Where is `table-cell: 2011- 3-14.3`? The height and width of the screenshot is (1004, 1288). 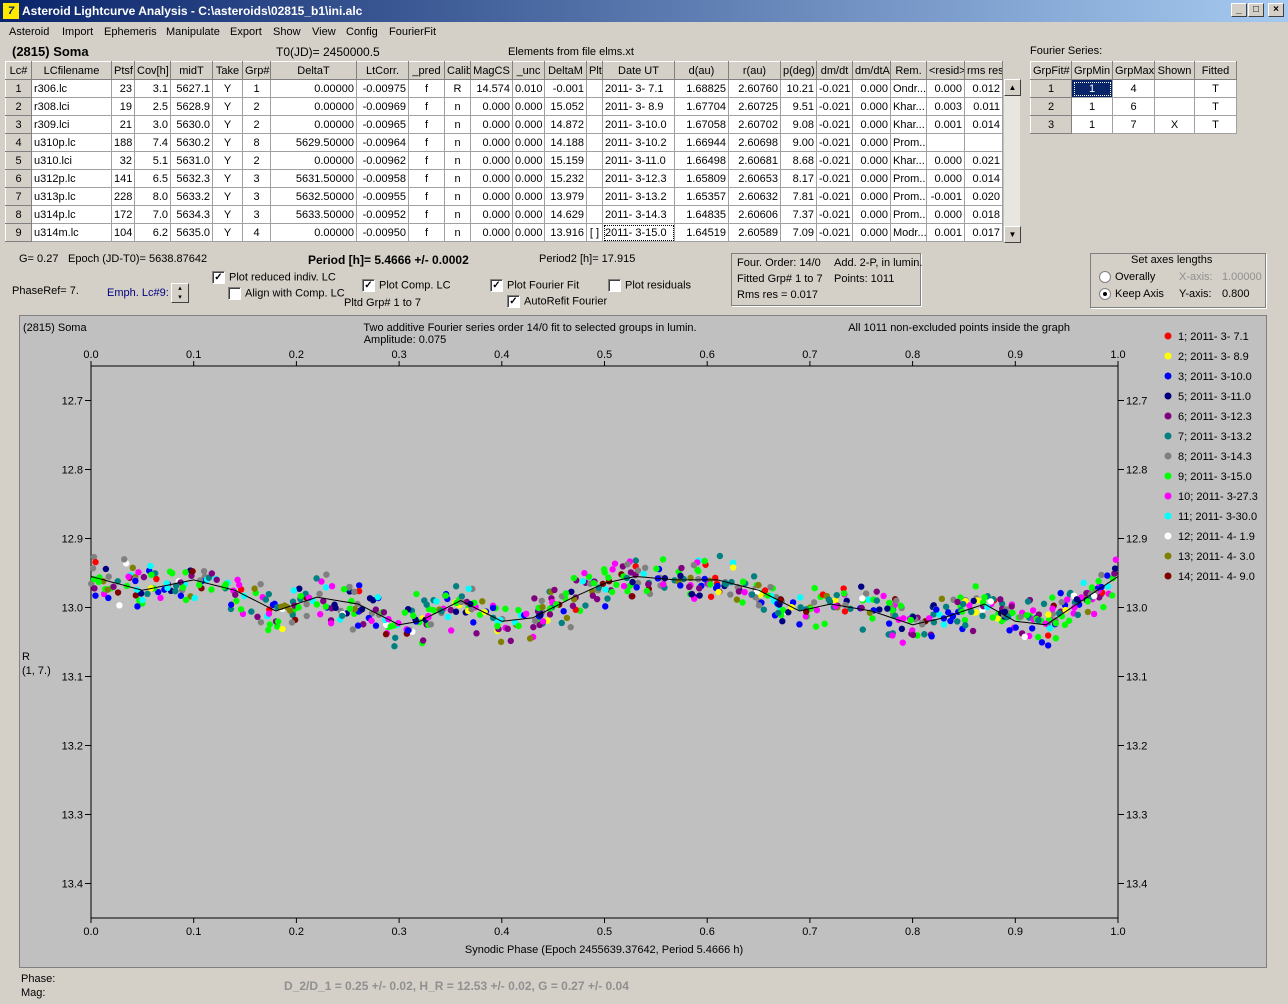 table-cell: 2011- 3-14.3 is located at coordinates (638, 214).